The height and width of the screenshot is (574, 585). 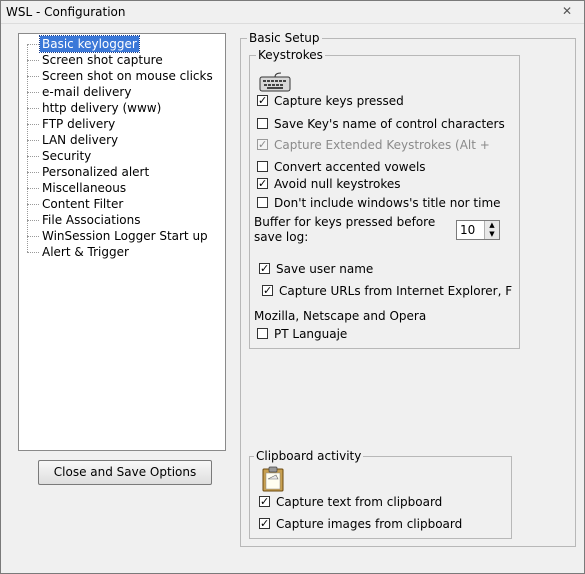 I want to click on tree-item-label: Miscellaneous, so click(x=84, y=188).